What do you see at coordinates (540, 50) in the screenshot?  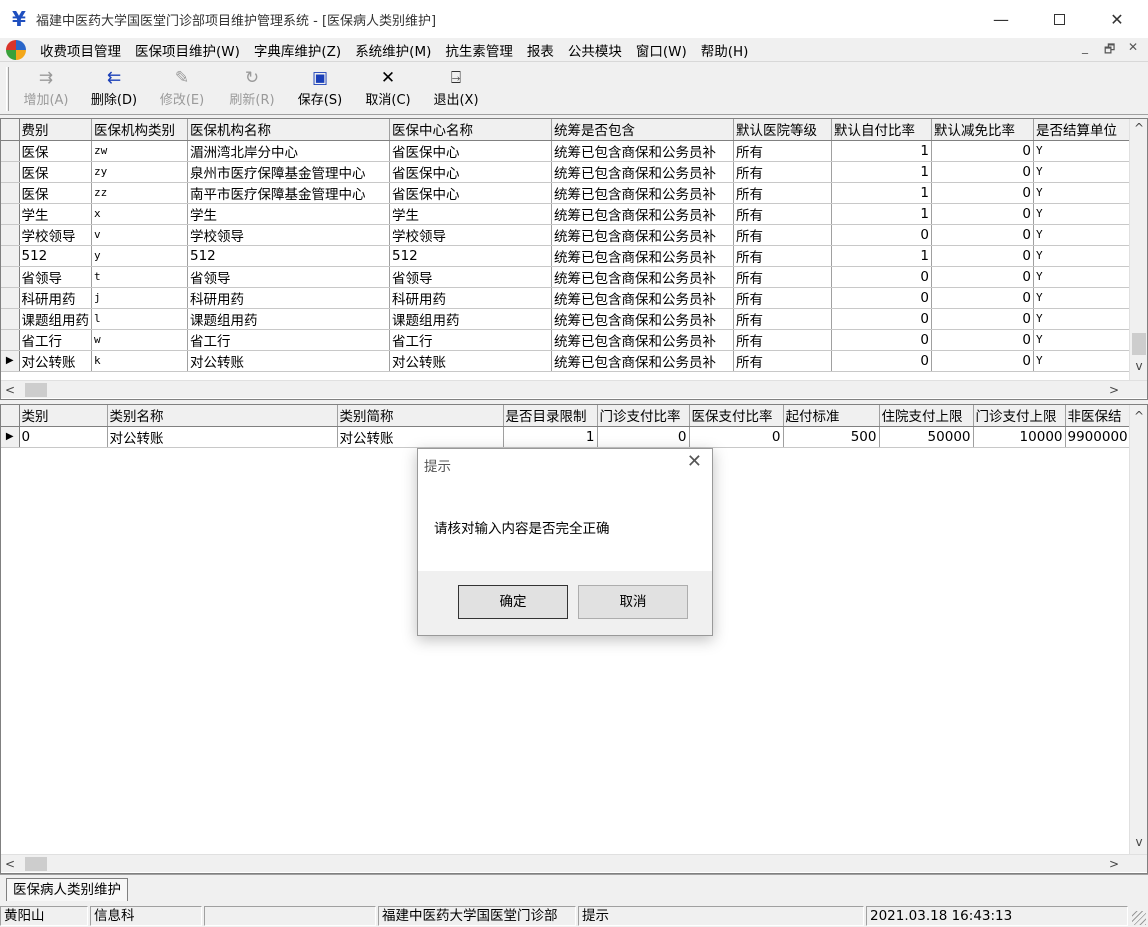 I see `menu-reports: 报表` at bounding box center [540, 50].